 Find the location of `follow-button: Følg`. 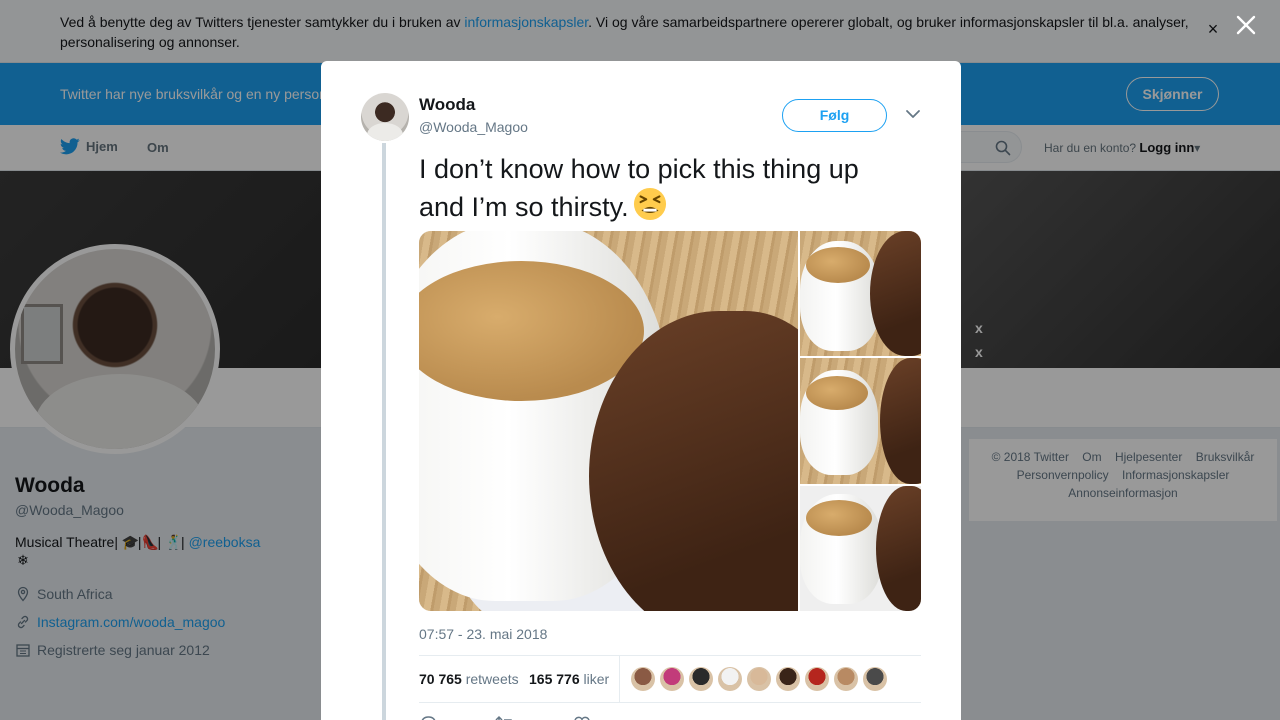

follow-button: Følg is located at coordinates (834, 115).